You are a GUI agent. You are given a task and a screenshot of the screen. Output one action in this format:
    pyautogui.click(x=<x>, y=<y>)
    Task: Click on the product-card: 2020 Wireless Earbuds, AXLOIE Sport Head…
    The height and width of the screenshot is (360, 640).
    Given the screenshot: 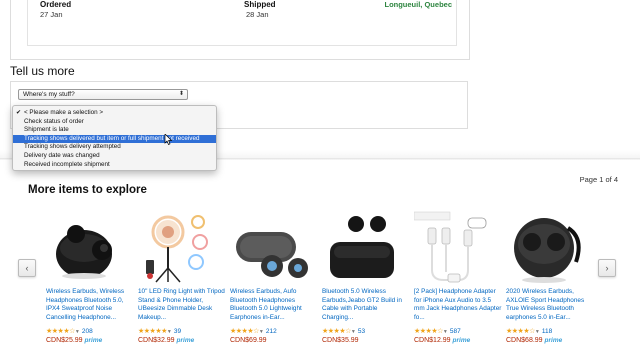 What is the action you would take?
    pyautogui.click(x=549, y=285)
    